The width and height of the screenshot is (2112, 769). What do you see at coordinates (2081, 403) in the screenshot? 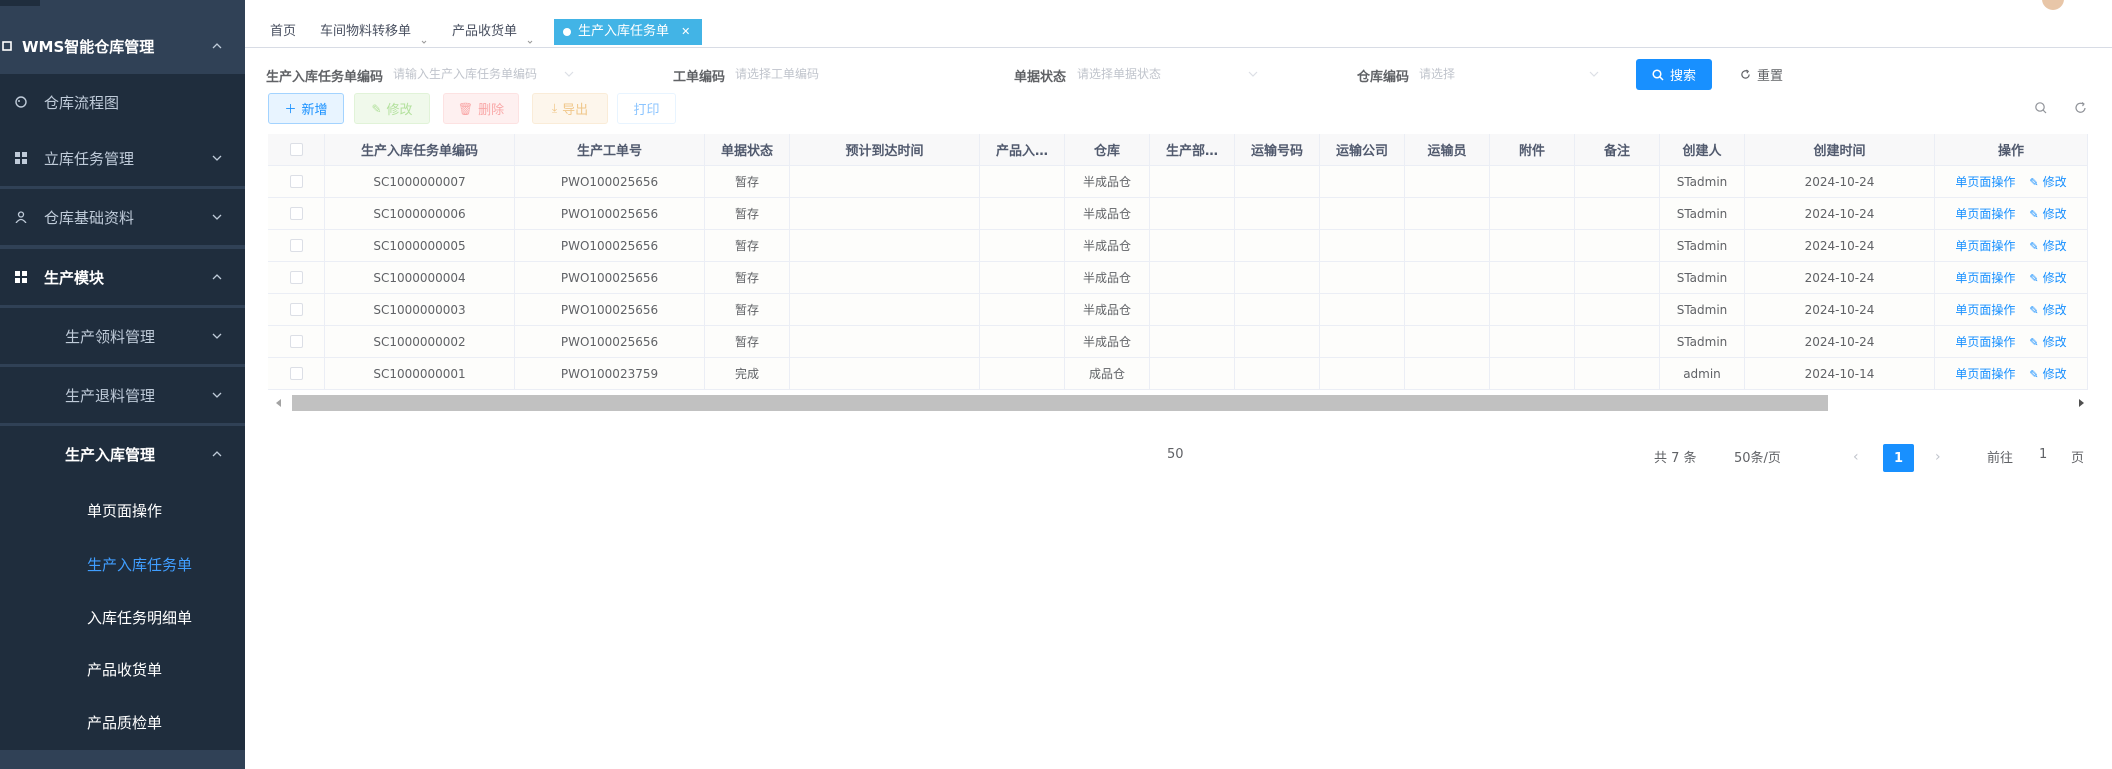
I see `scroll-right-icon` at bounding box center [2081, 403].